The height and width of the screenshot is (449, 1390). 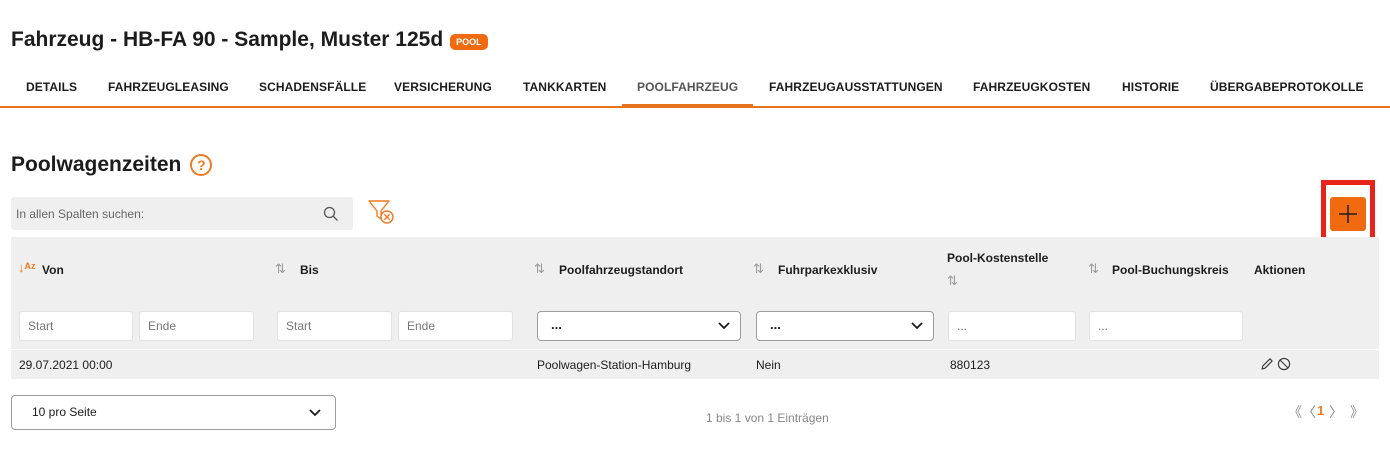 What do you see at coordinates (1031, 87) in the screenshot?
I see `tab-fahrzeugkosten: FAHRZEUGKOSTEN` at bounding box center [1031, 87].